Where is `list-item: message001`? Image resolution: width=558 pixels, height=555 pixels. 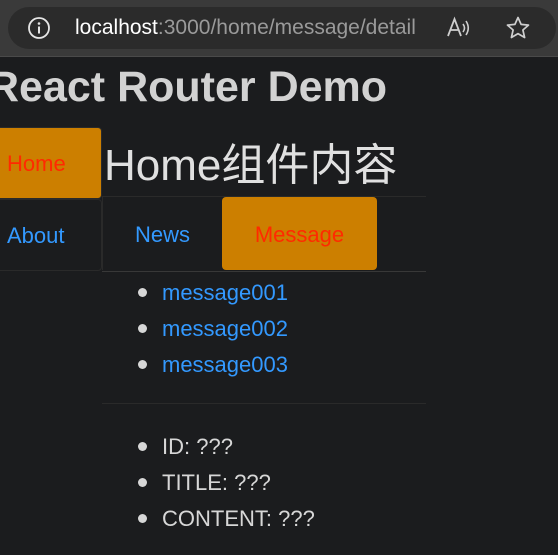
list-item: message001 is located at coordinates (213, 293).